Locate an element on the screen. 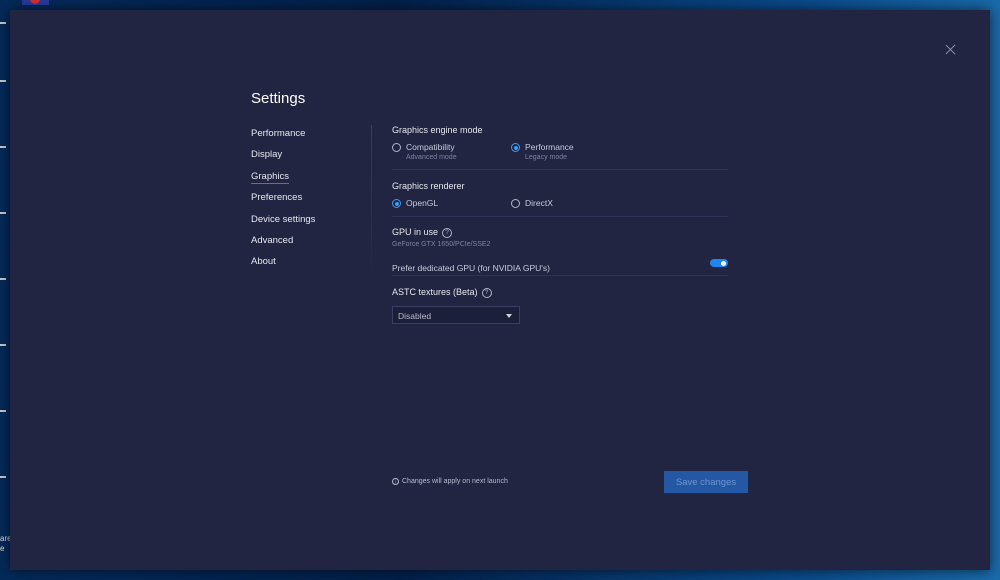  gpu-label-text: GPU in use is located at coordinates (415, 232).